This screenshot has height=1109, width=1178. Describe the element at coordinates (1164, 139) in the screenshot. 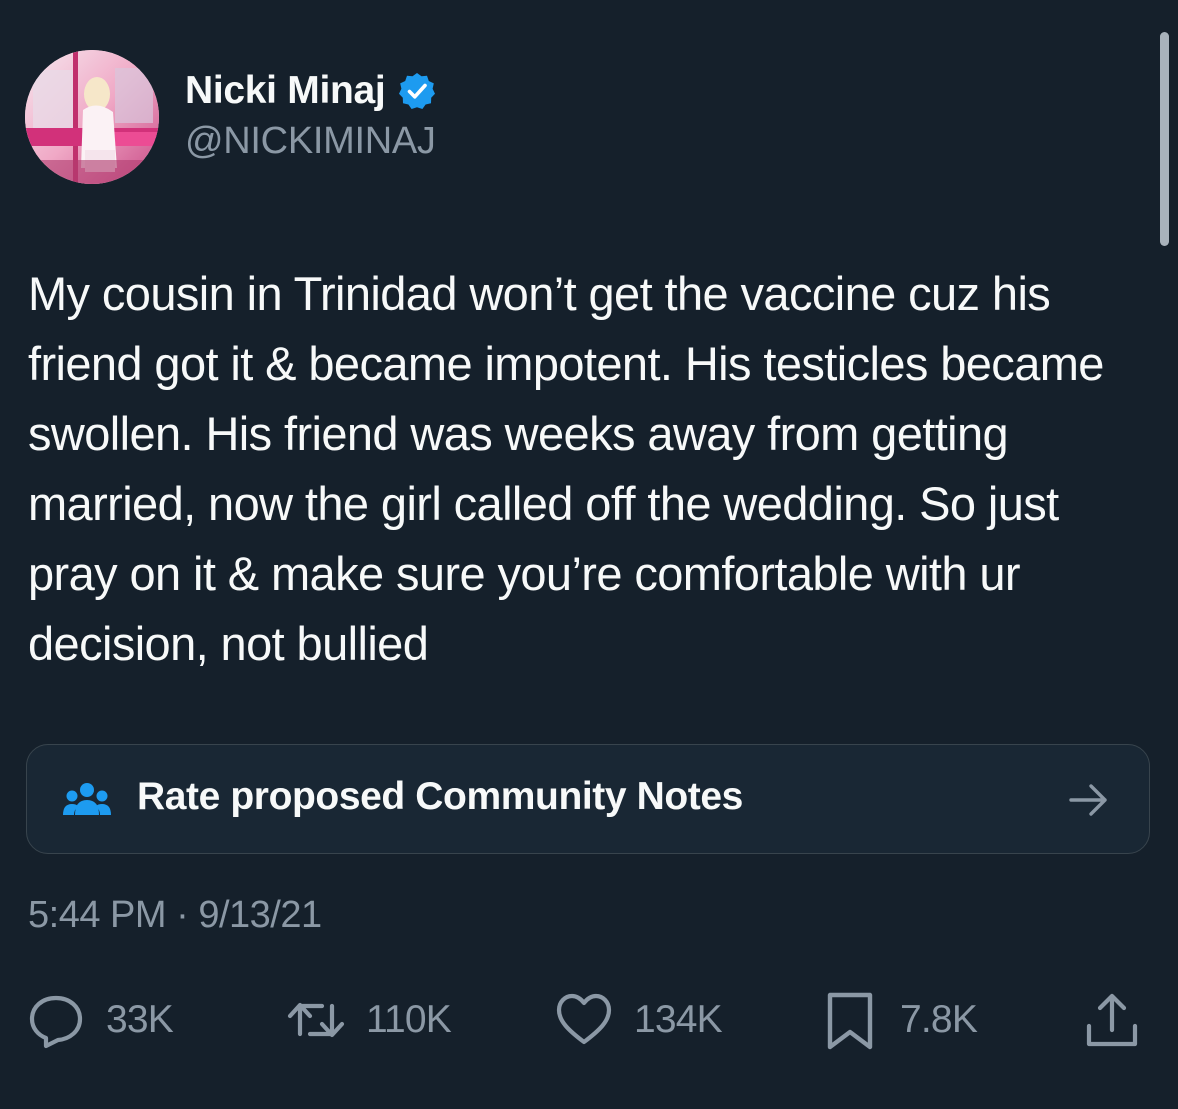

I see `scrollbar` at that location.